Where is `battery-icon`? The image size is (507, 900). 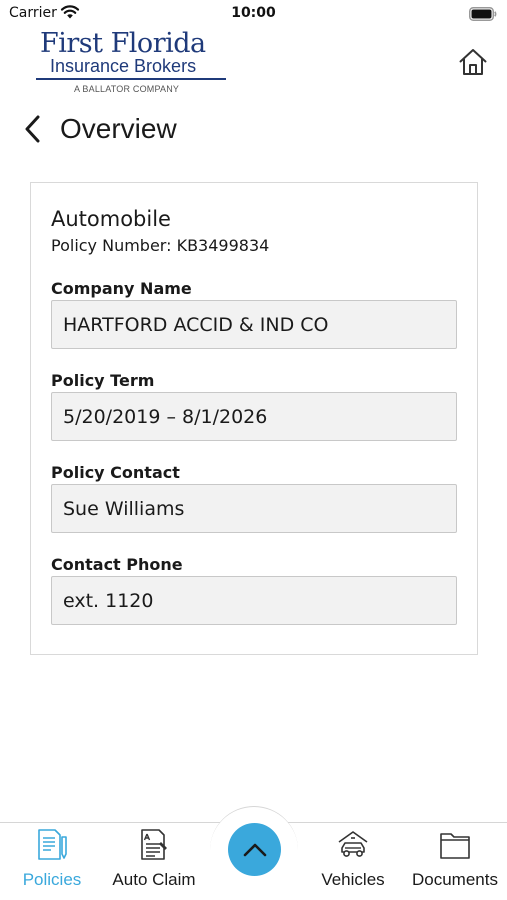
battery-icon is located at coordinates (483, 15).